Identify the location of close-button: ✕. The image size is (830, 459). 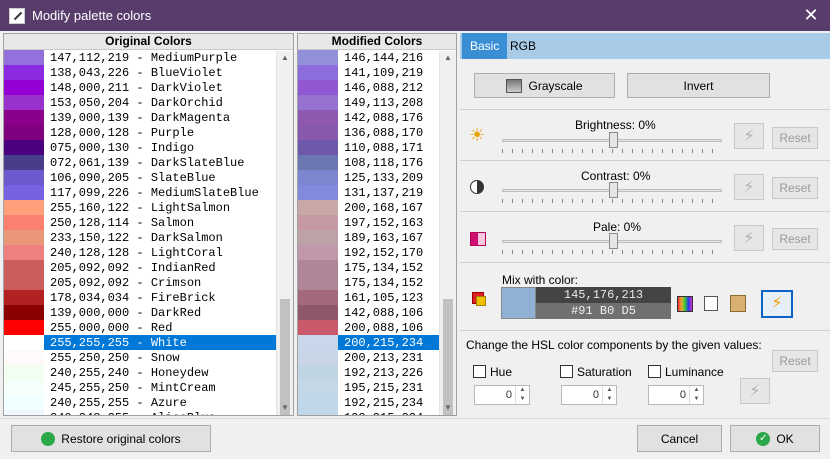
(811, 15).